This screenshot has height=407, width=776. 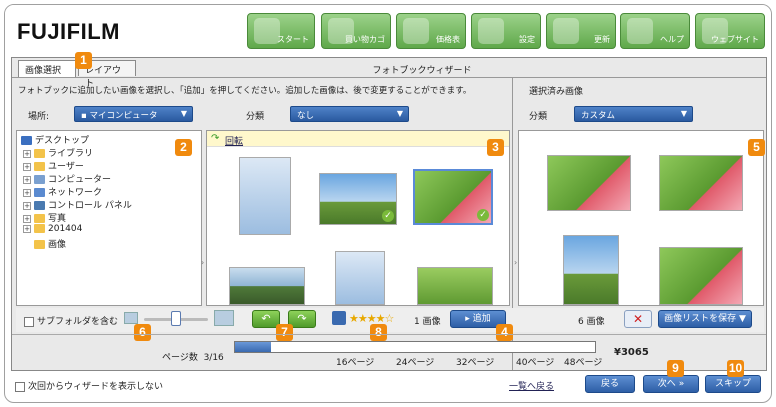 I want to click on wizard-title: フォトブックウィザード, so click(x=422, y=71).